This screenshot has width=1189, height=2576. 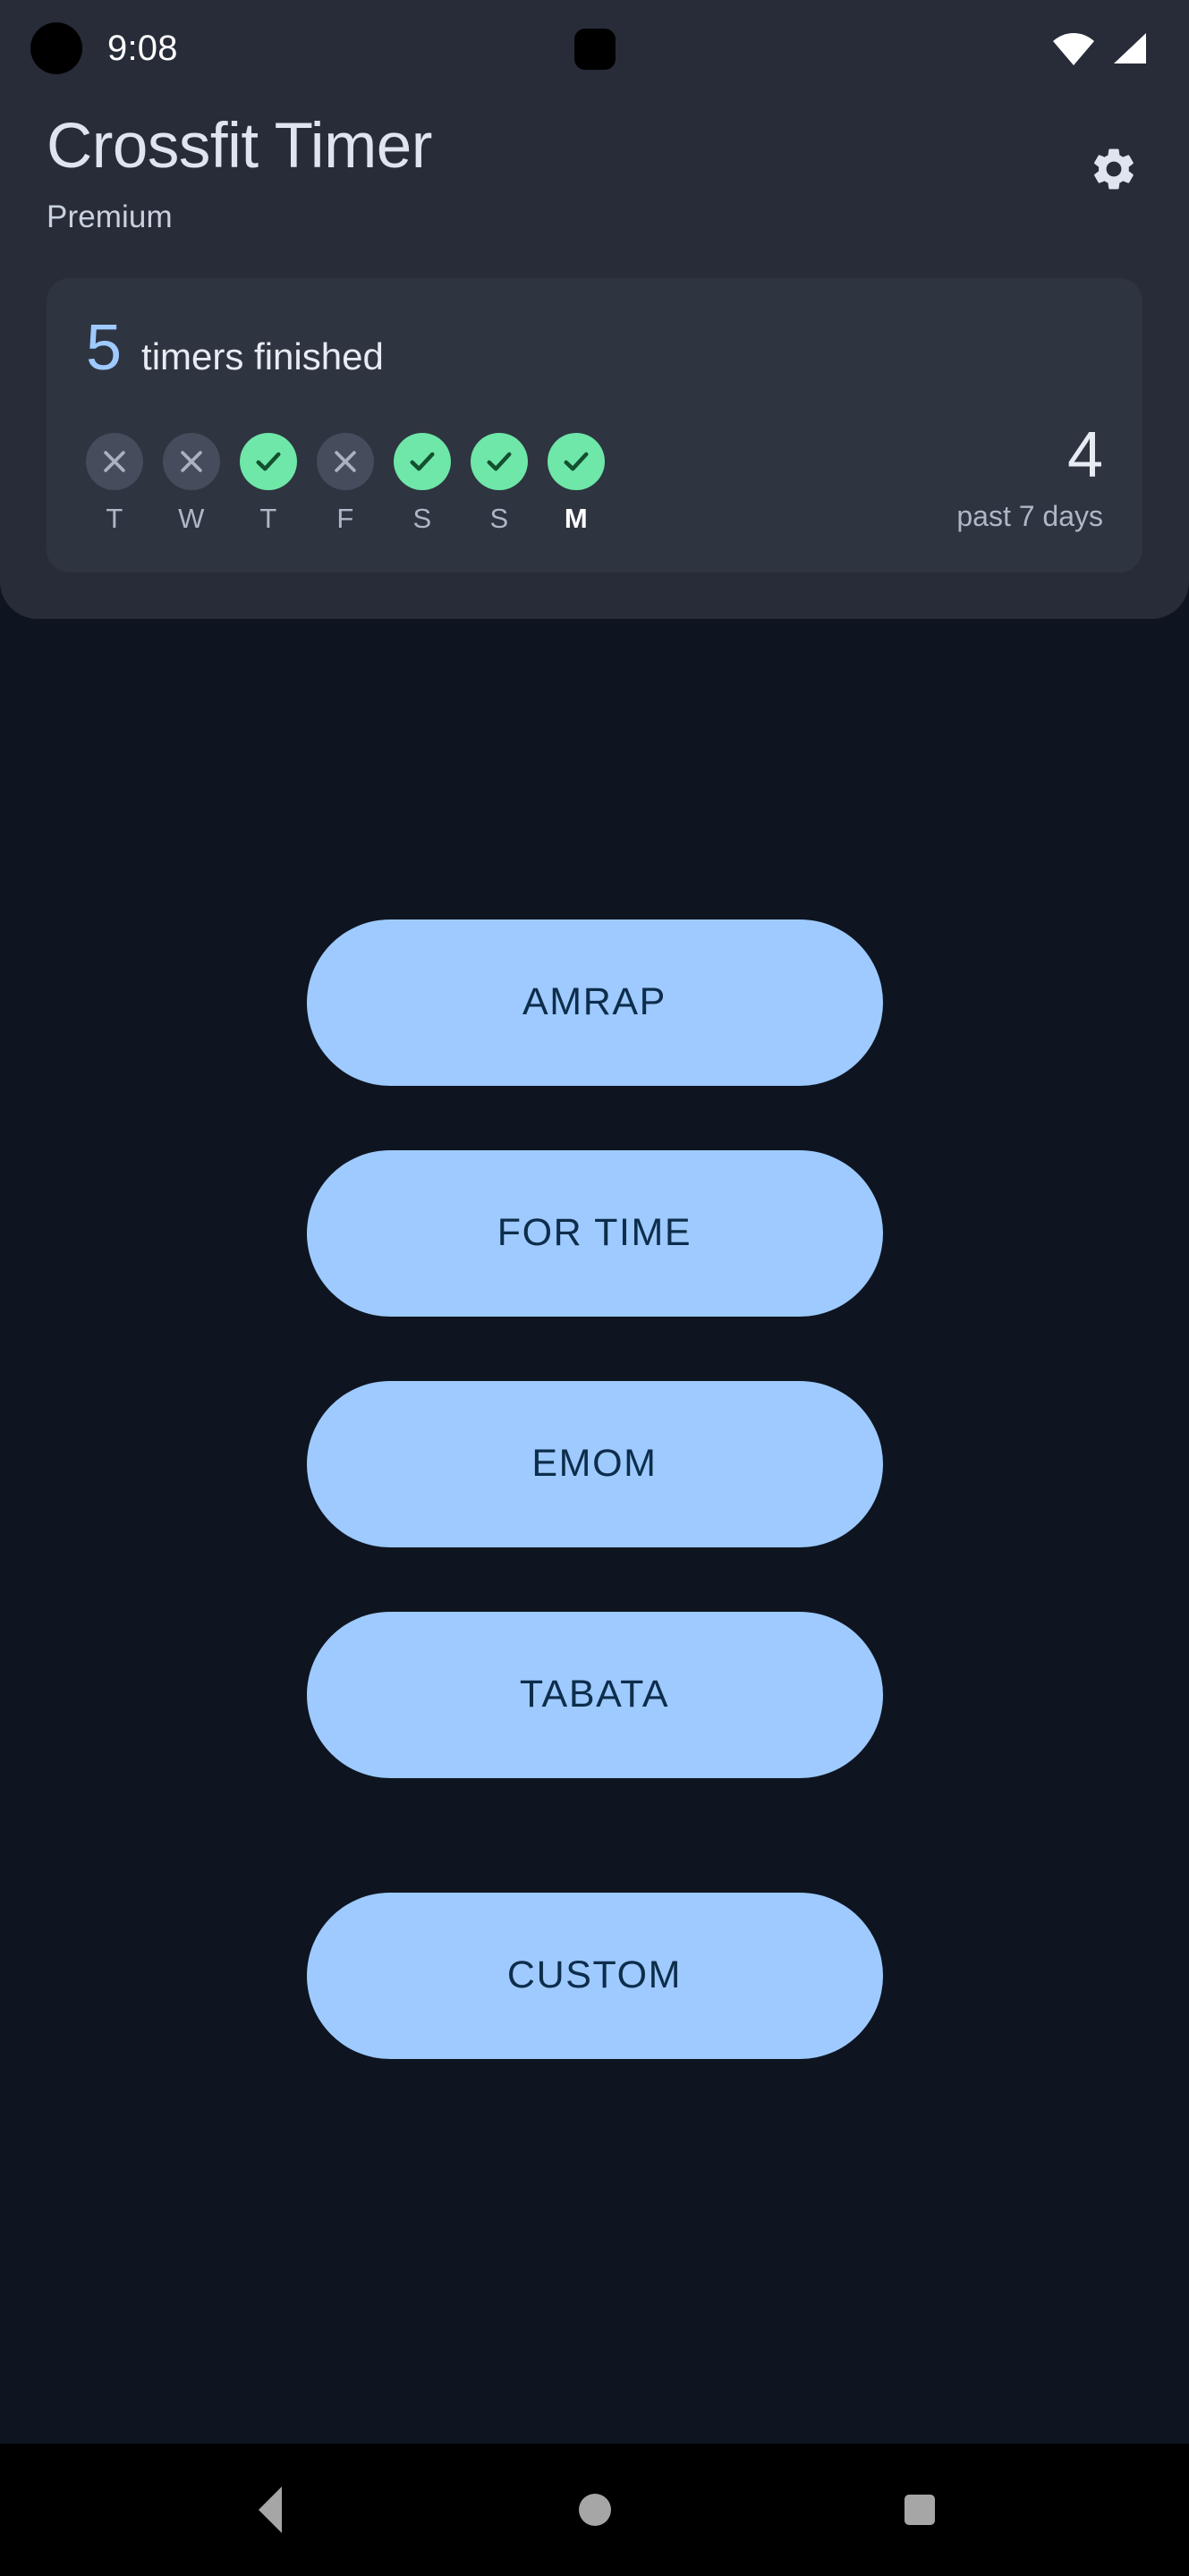 I want to click on wifi-icon, so click(x=1073, y=48).